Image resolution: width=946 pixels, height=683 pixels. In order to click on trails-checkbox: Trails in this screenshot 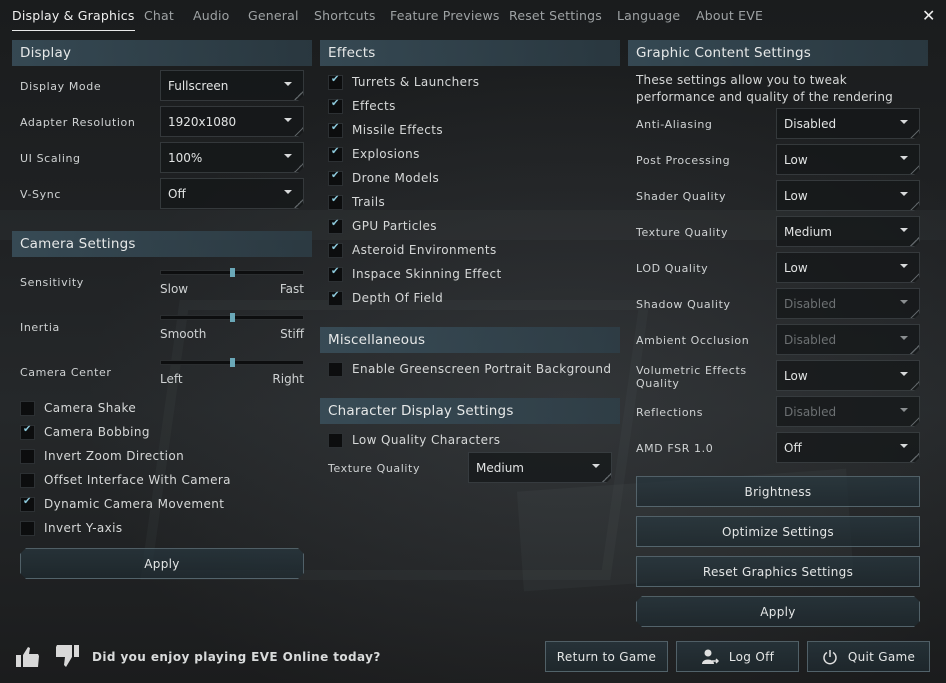, I will do `click(356, 202)`.